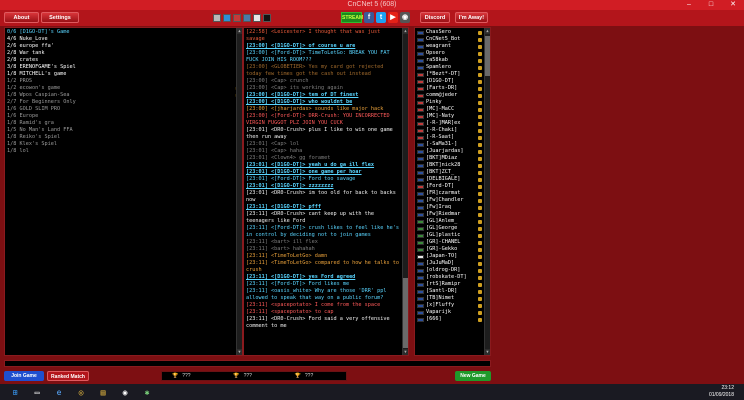  What do you see at coordinates (369, 17) in the screenshot?
I see `facebook-icon: f` at bounding box center [369, 17].